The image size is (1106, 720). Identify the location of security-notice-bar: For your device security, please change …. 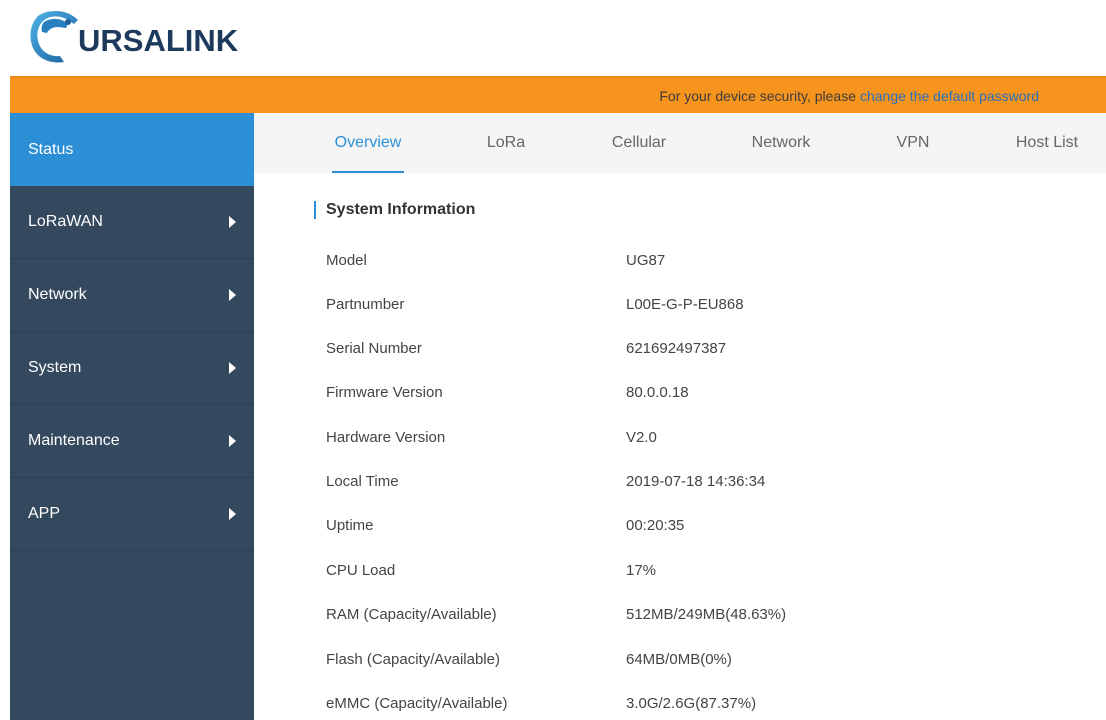
(558, 94).